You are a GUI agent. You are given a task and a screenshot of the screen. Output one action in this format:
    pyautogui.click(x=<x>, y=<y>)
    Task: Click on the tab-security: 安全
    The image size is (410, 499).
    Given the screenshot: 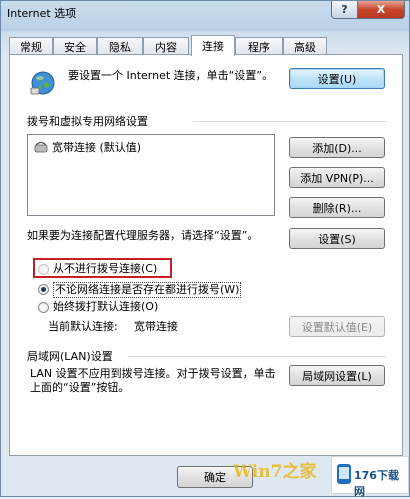 What is the action you would take?
    pyautogui.click(x=75, y=46)
    